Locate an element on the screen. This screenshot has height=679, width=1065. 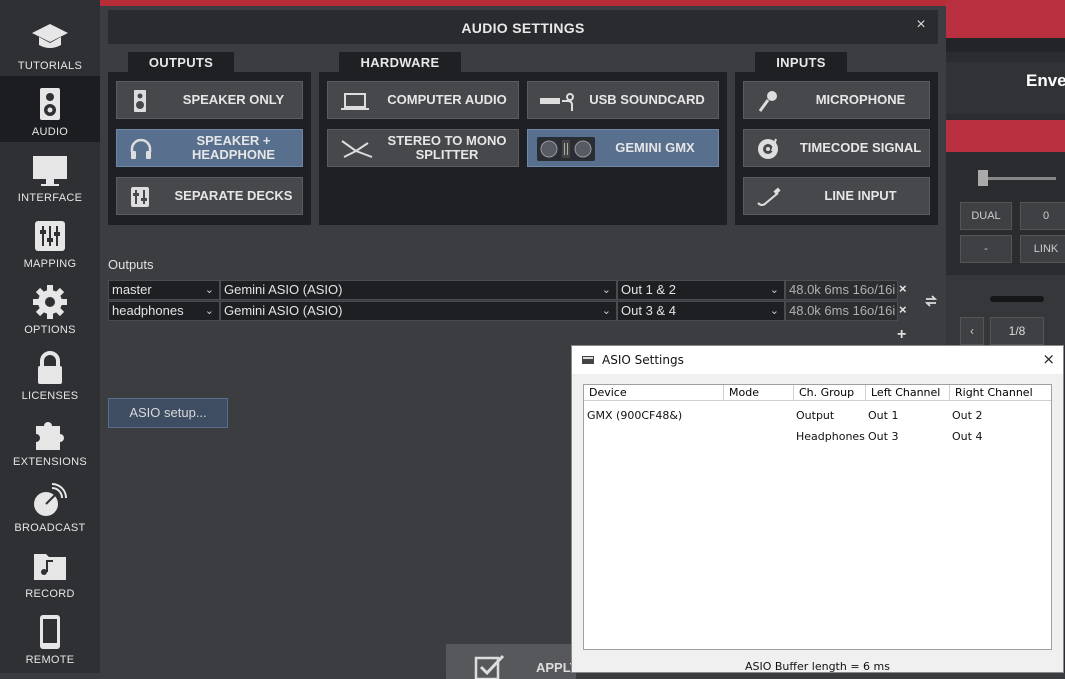
microphone-button: MICROPHONE is located at coordinates (836, 100).